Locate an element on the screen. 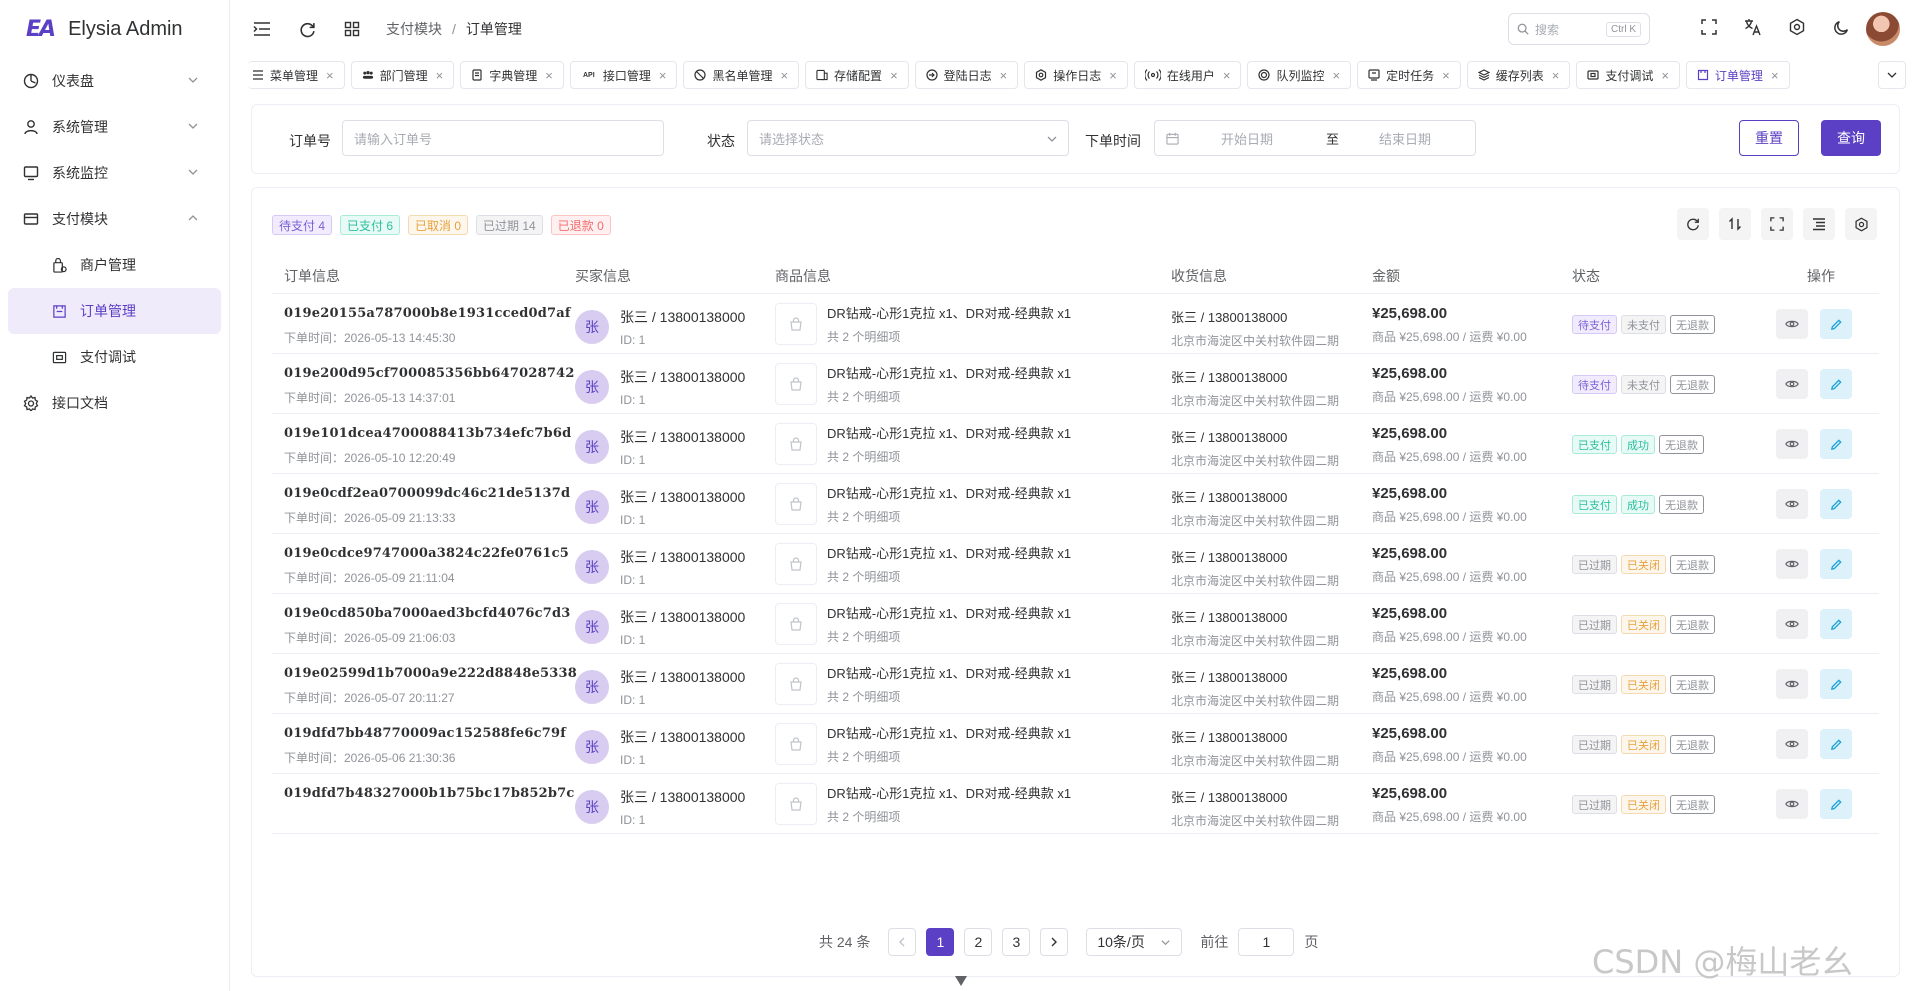 This screenshot has width=1920, height=991. user-avatar is located at coordinates (1883, 29).